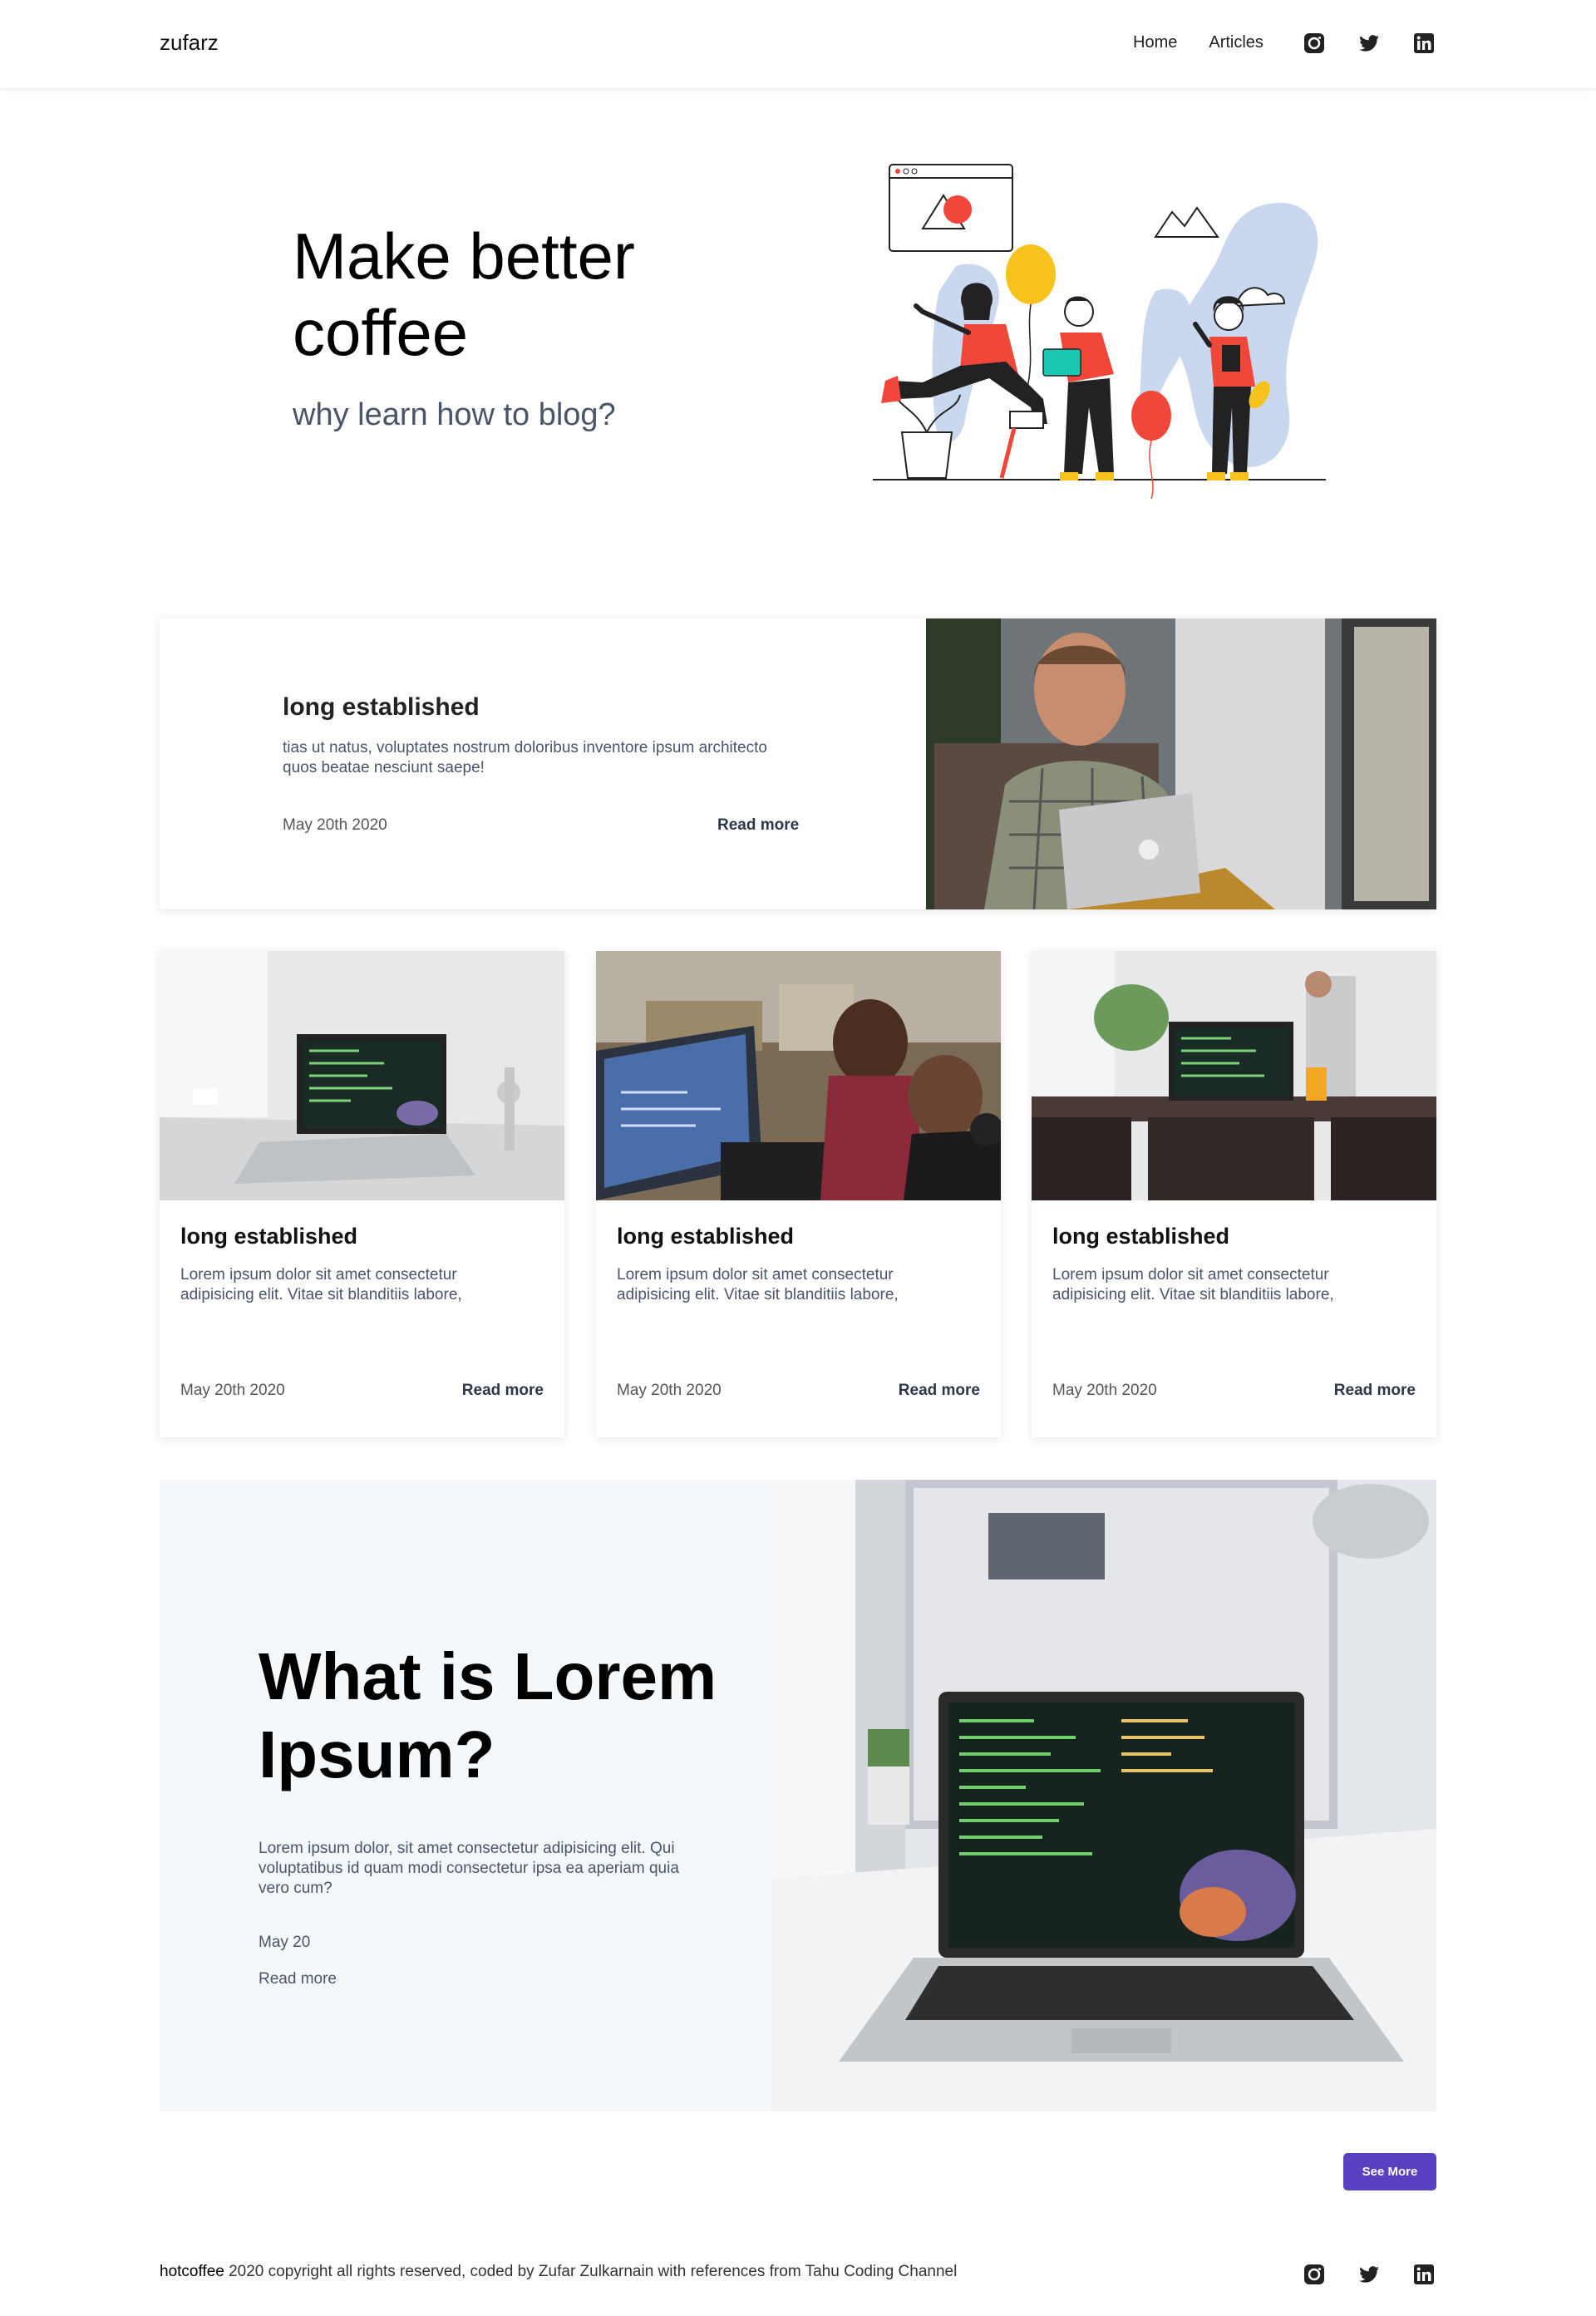 This screenshot has height=2316, width=1596. I want to click on nav-articles-link: Articles, so click(1236, 43).